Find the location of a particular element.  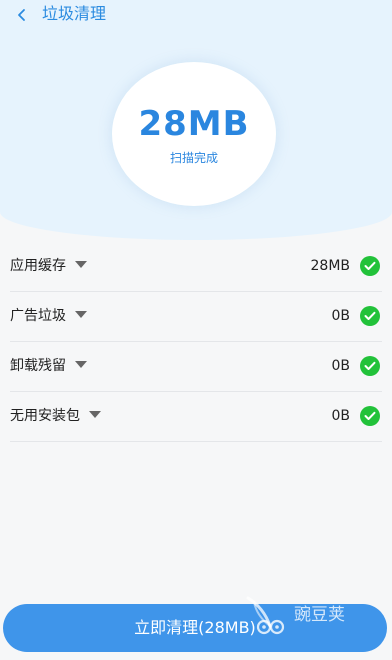

page-title: 垃圾清理 is located at coordinates (74, 13).